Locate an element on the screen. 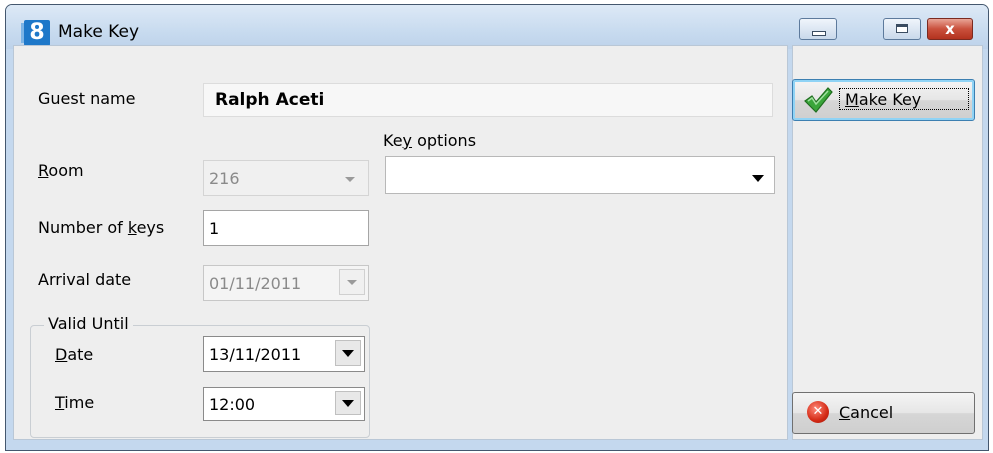 This screenshot has height=453, width=993. maximize-icon is located at coordinates (902, 28).